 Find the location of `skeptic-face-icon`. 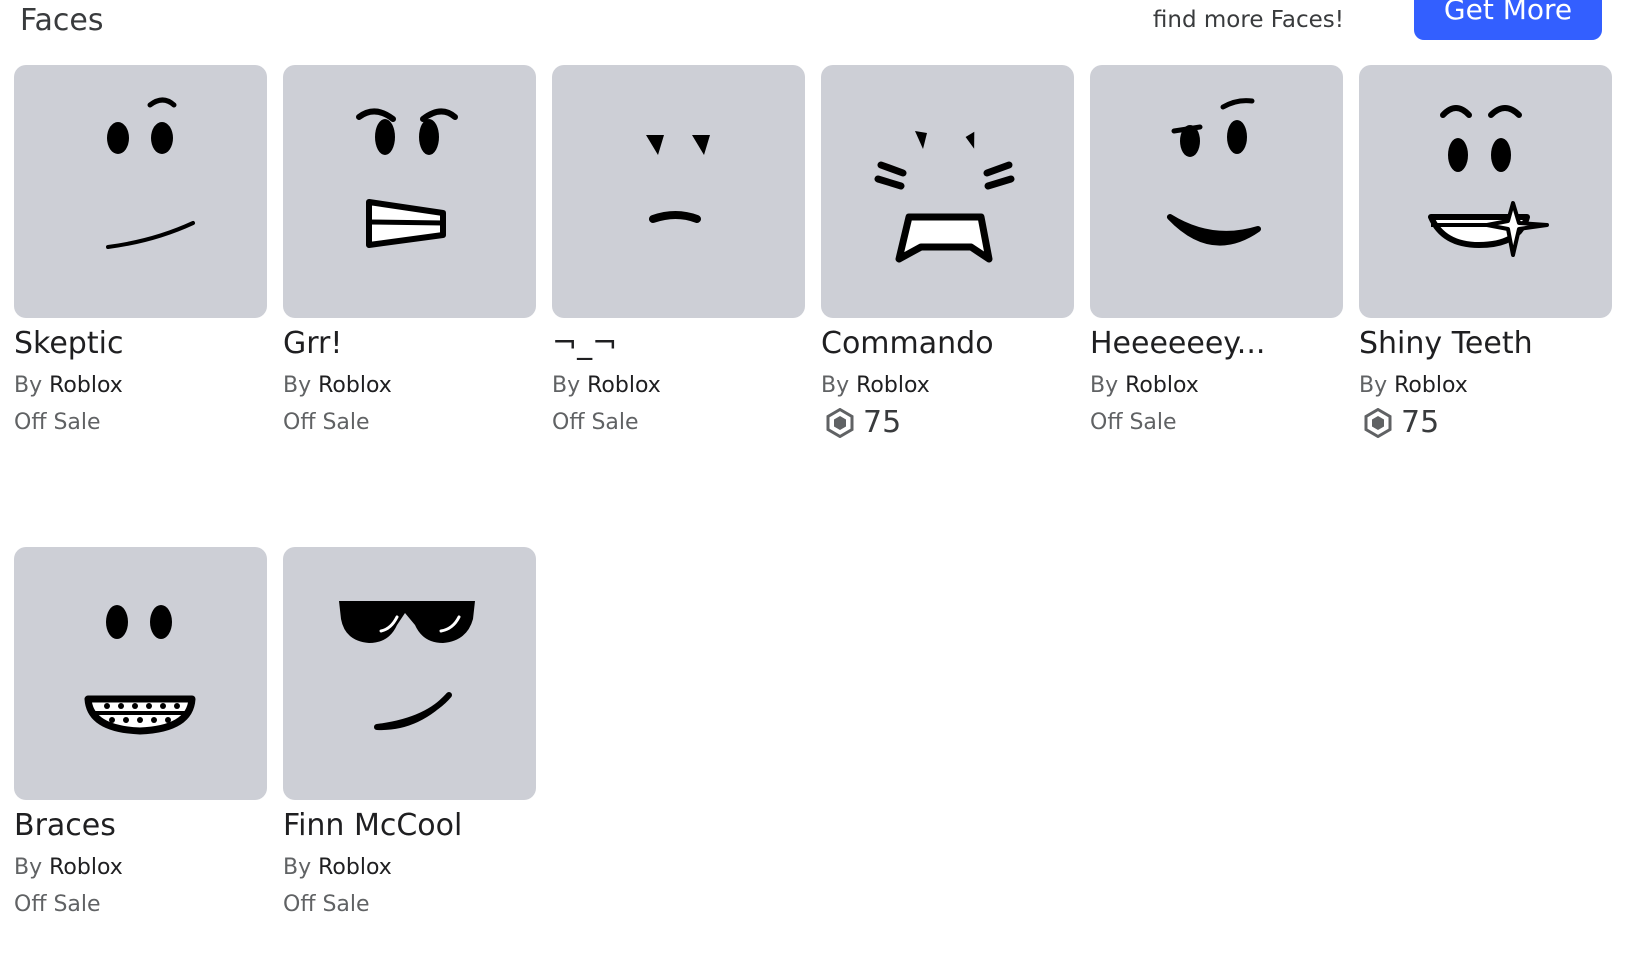

skeptic-face-icon is located at coordinates (150, 173).